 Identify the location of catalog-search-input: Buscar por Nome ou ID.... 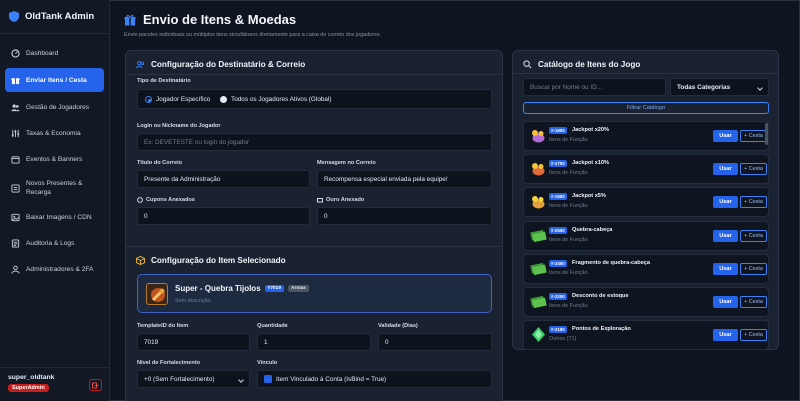
(594, 87).